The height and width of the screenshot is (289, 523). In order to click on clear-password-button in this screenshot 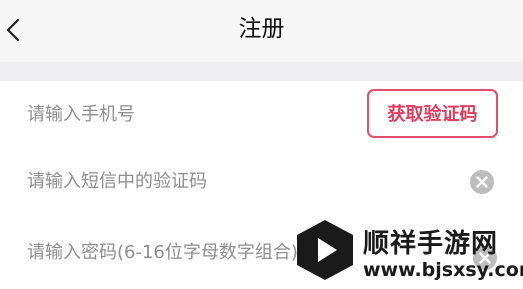, I will do `click(485, 258)`.